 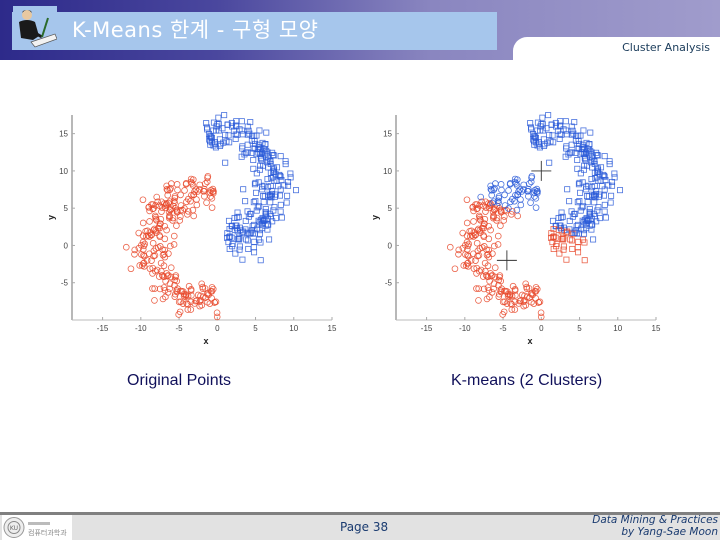 What do you see at coordinates (211, 216) in the screenshot?
I see `data-points` at bounding box center [211, 216].